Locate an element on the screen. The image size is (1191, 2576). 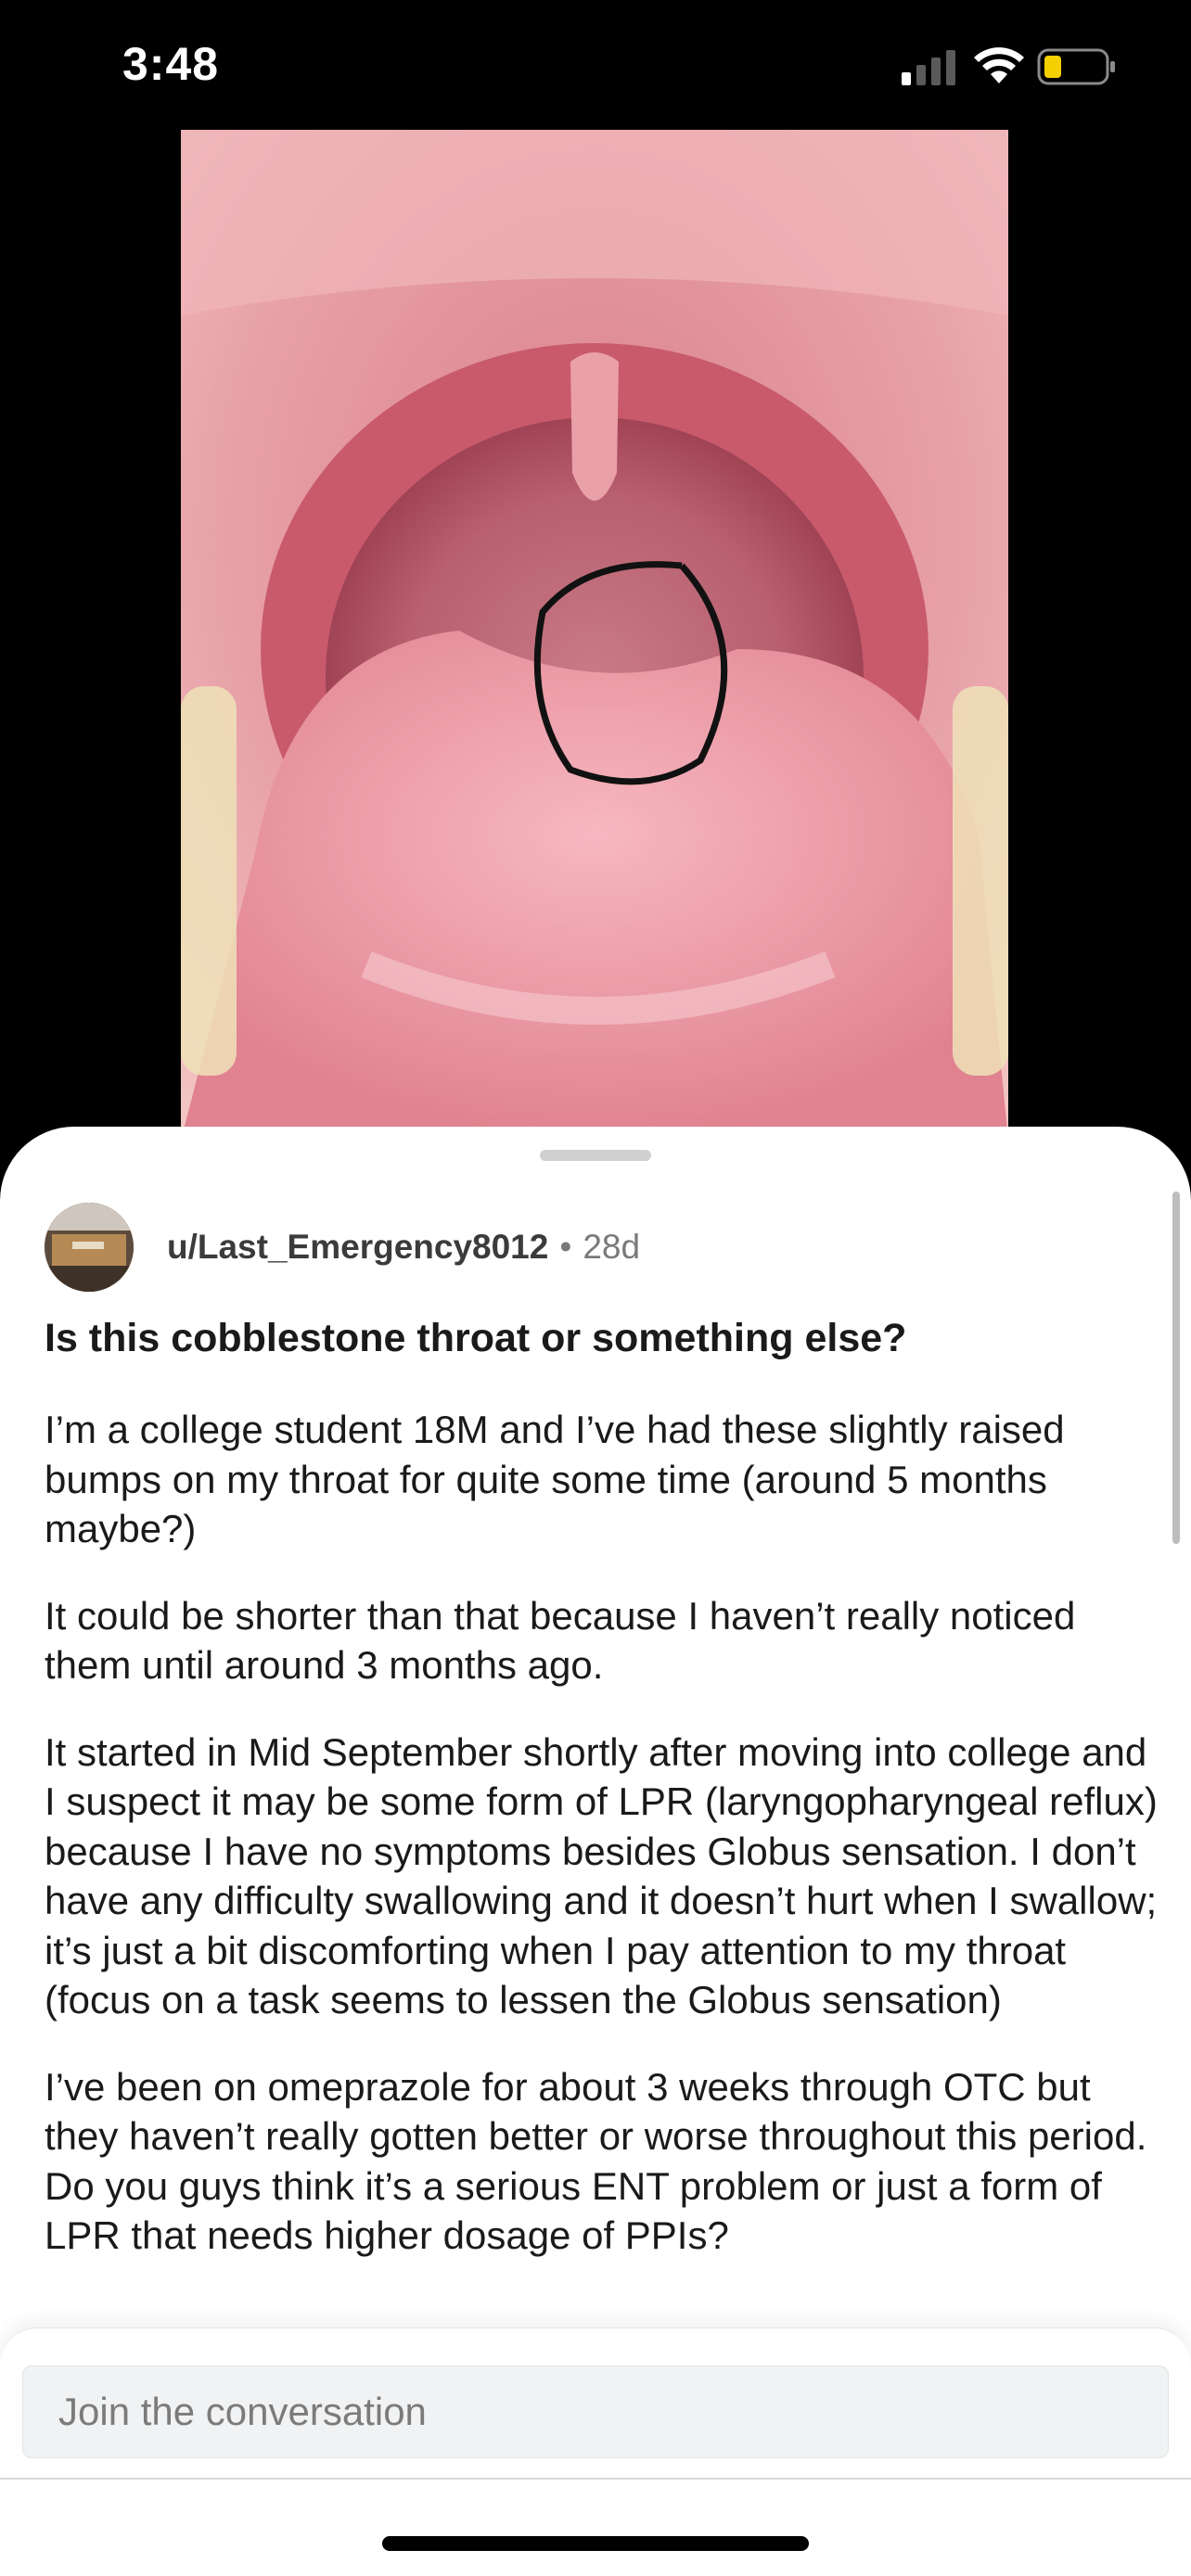
author-username: u/Last_Emergency8012 is located at coordinates (357, 1247).